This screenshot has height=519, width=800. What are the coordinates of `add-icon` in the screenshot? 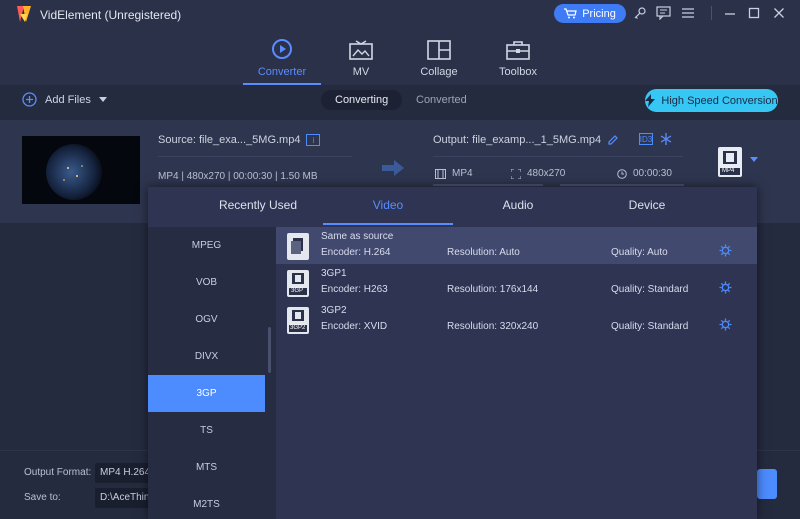 It's located at (29, 99).